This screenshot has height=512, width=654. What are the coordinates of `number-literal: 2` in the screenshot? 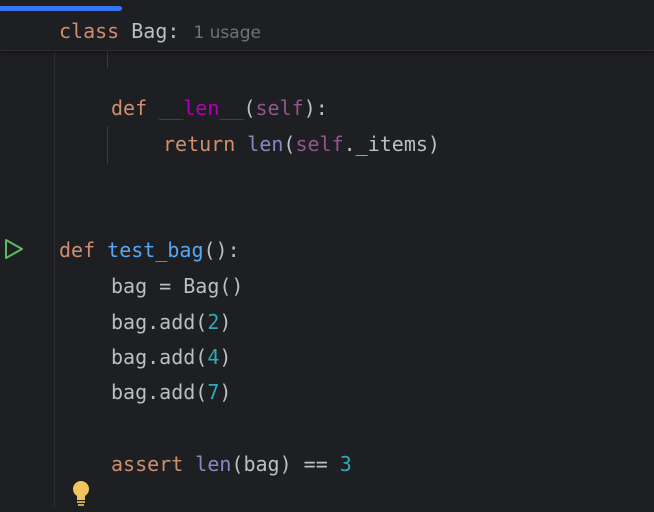 It's located at (213, 322).